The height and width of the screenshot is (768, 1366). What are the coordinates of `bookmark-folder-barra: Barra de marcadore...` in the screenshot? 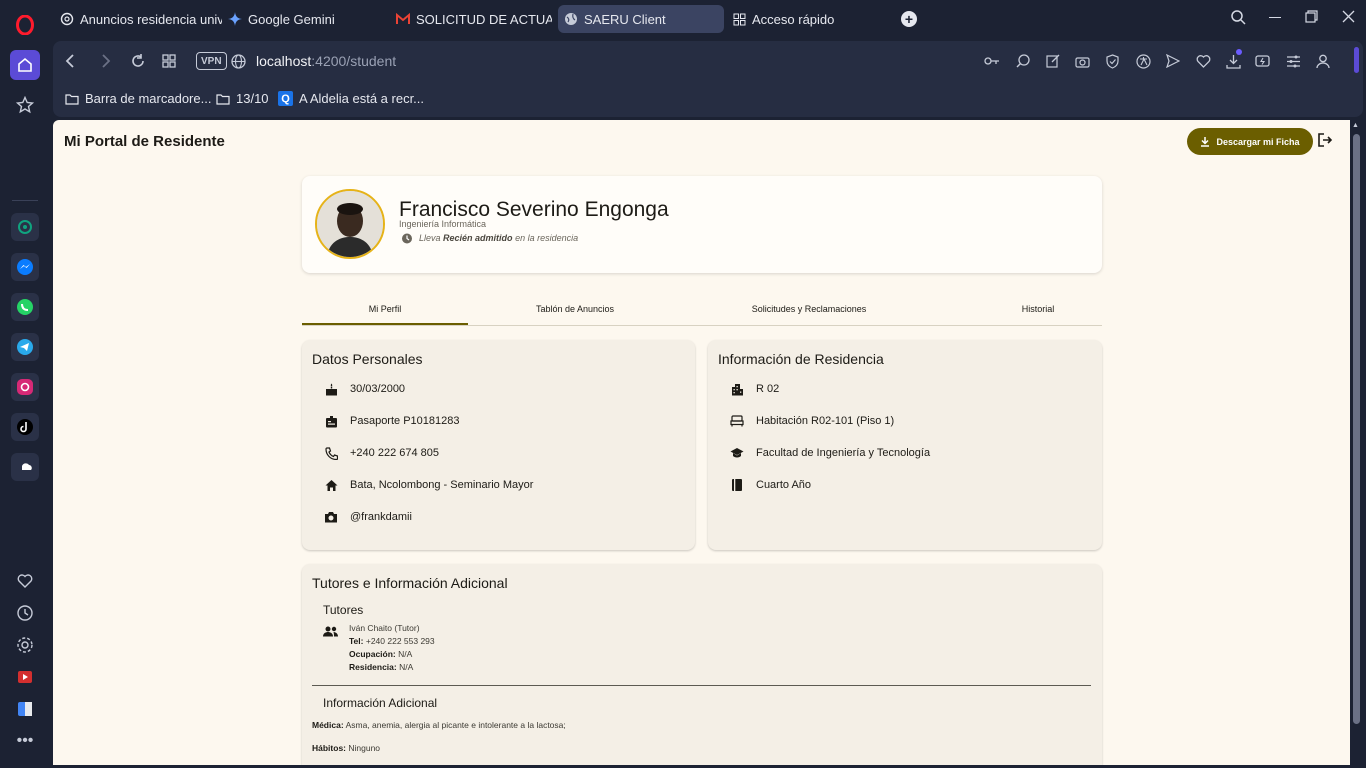 It's located at (138, 98).